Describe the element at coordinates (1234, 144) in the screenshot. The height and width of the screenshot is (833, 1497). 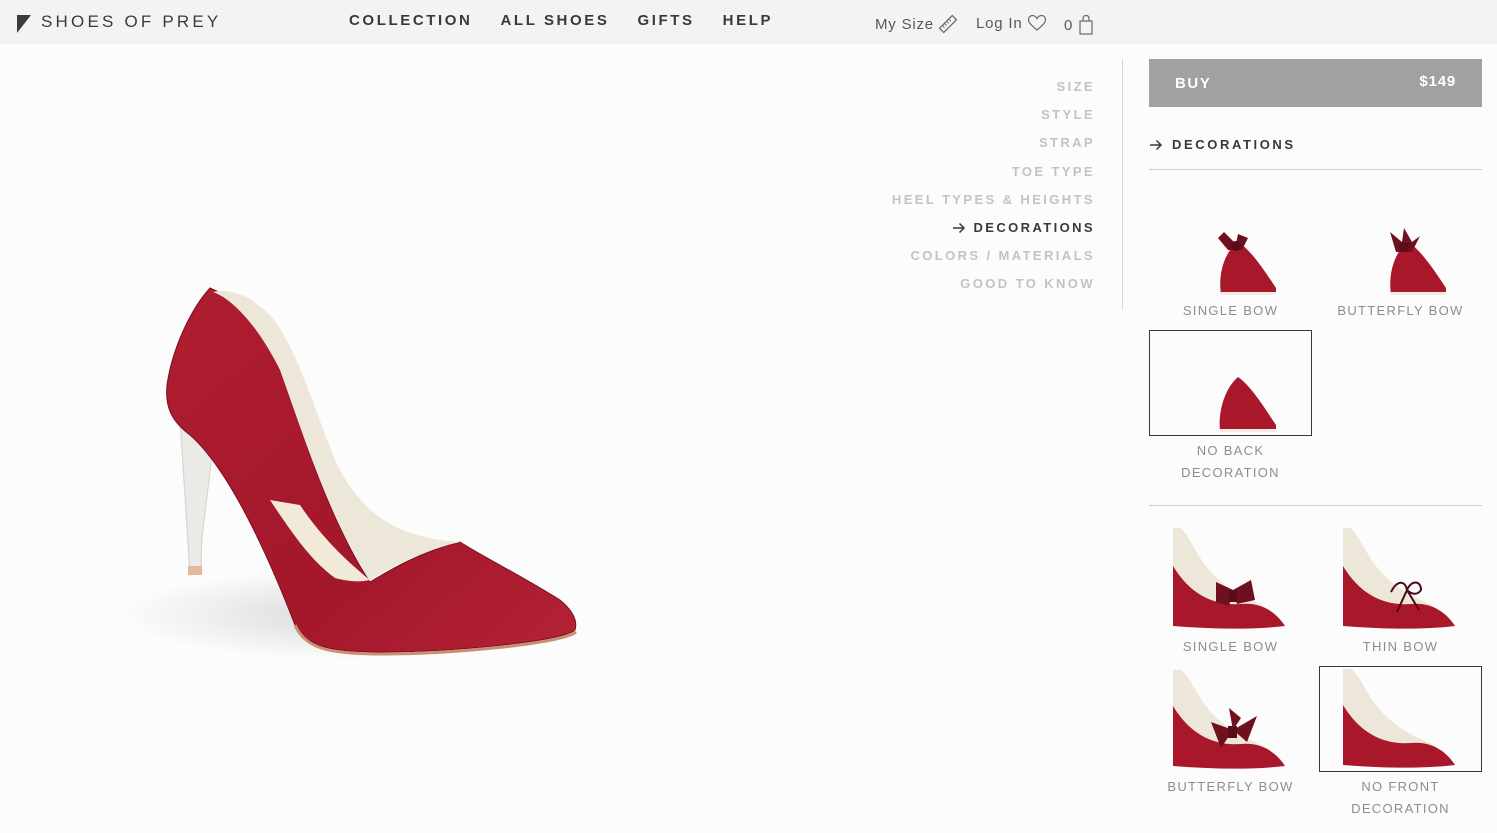
I see `section-title-label: DECORATIONS` at that location.